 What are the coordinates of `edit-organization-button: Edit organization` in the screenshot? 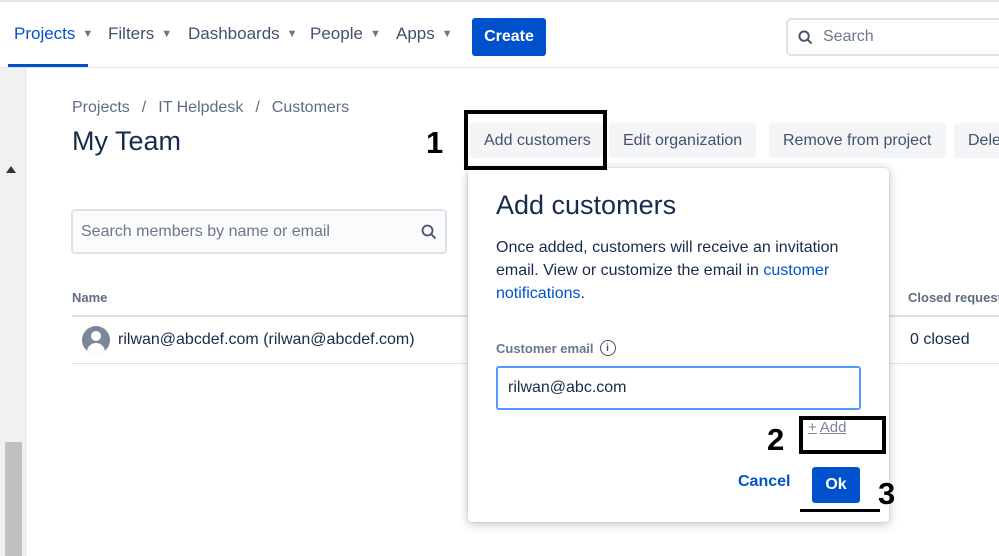 It's located at (683, 140).